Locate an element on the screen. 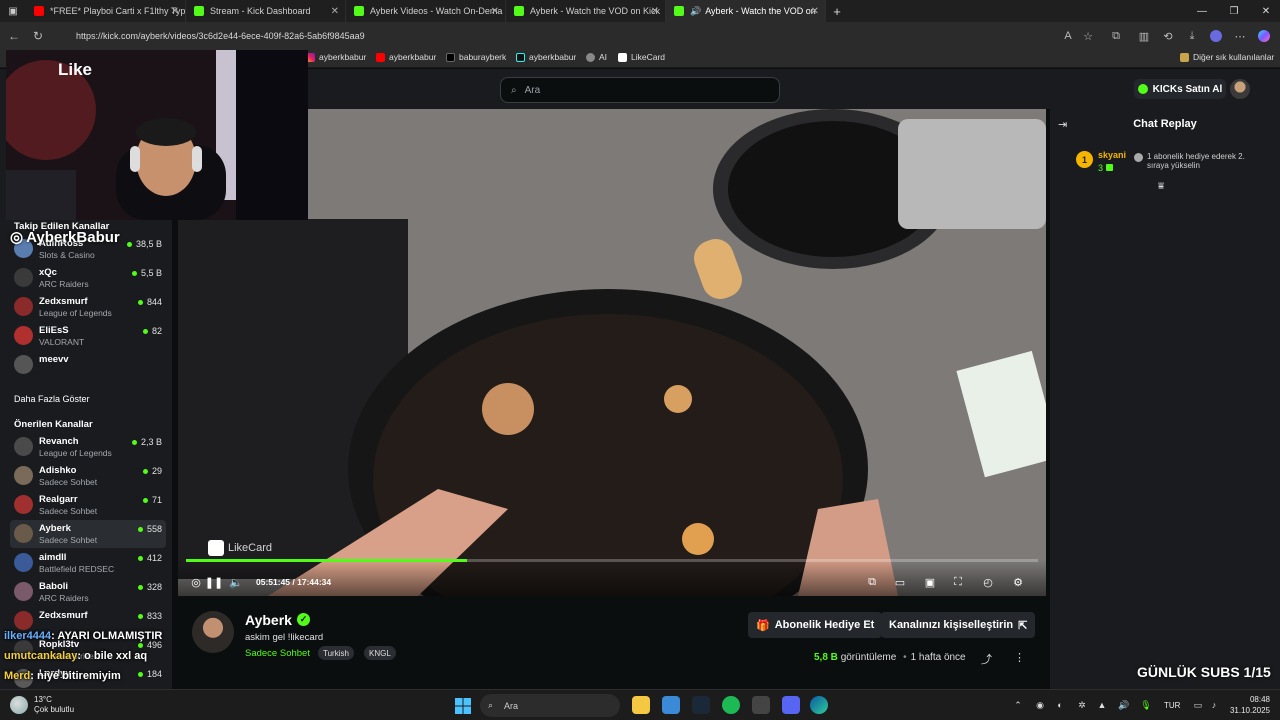 The image size is (1280, 720). sidebar-channel-item: meevv is located at coordinates (88, 365).